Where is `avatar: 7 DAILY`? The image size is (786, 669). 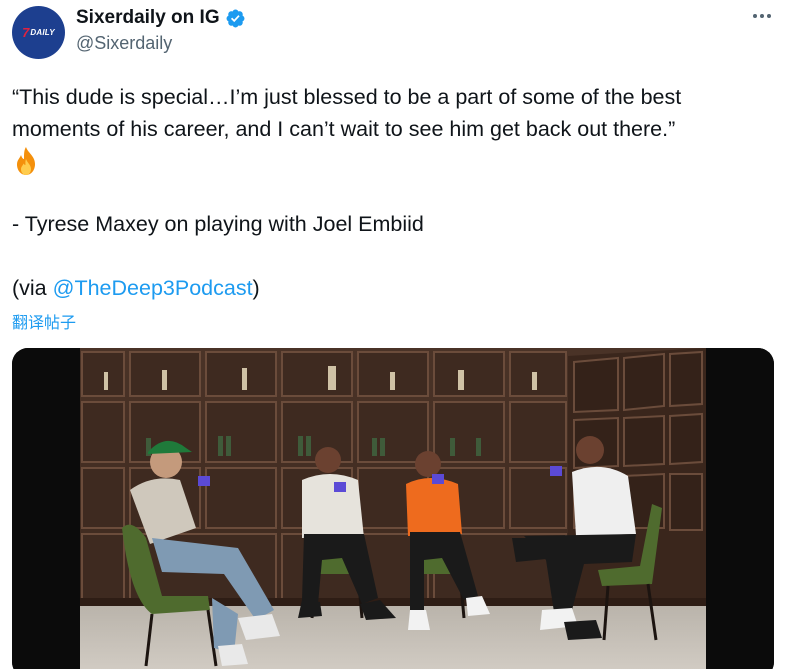 avatar: 7 DAILY is located at coordinates (38, 32).